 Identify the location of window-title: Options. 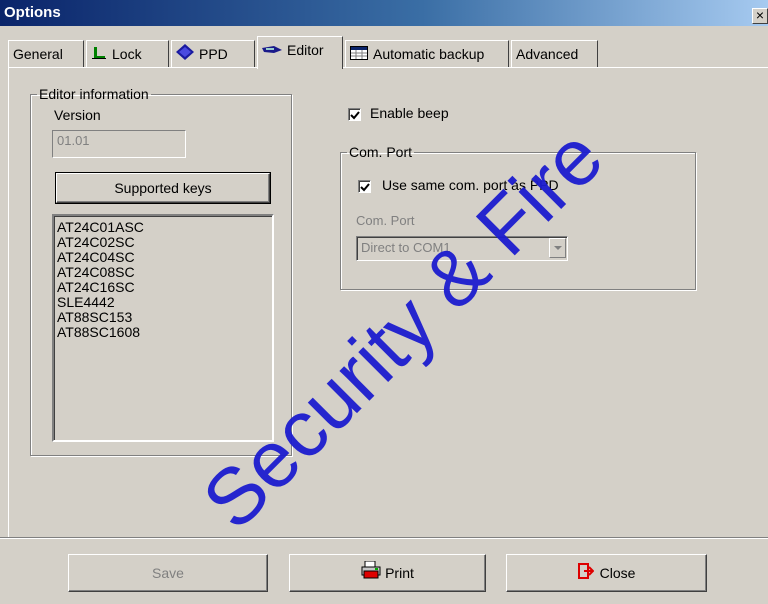
(32, 12).